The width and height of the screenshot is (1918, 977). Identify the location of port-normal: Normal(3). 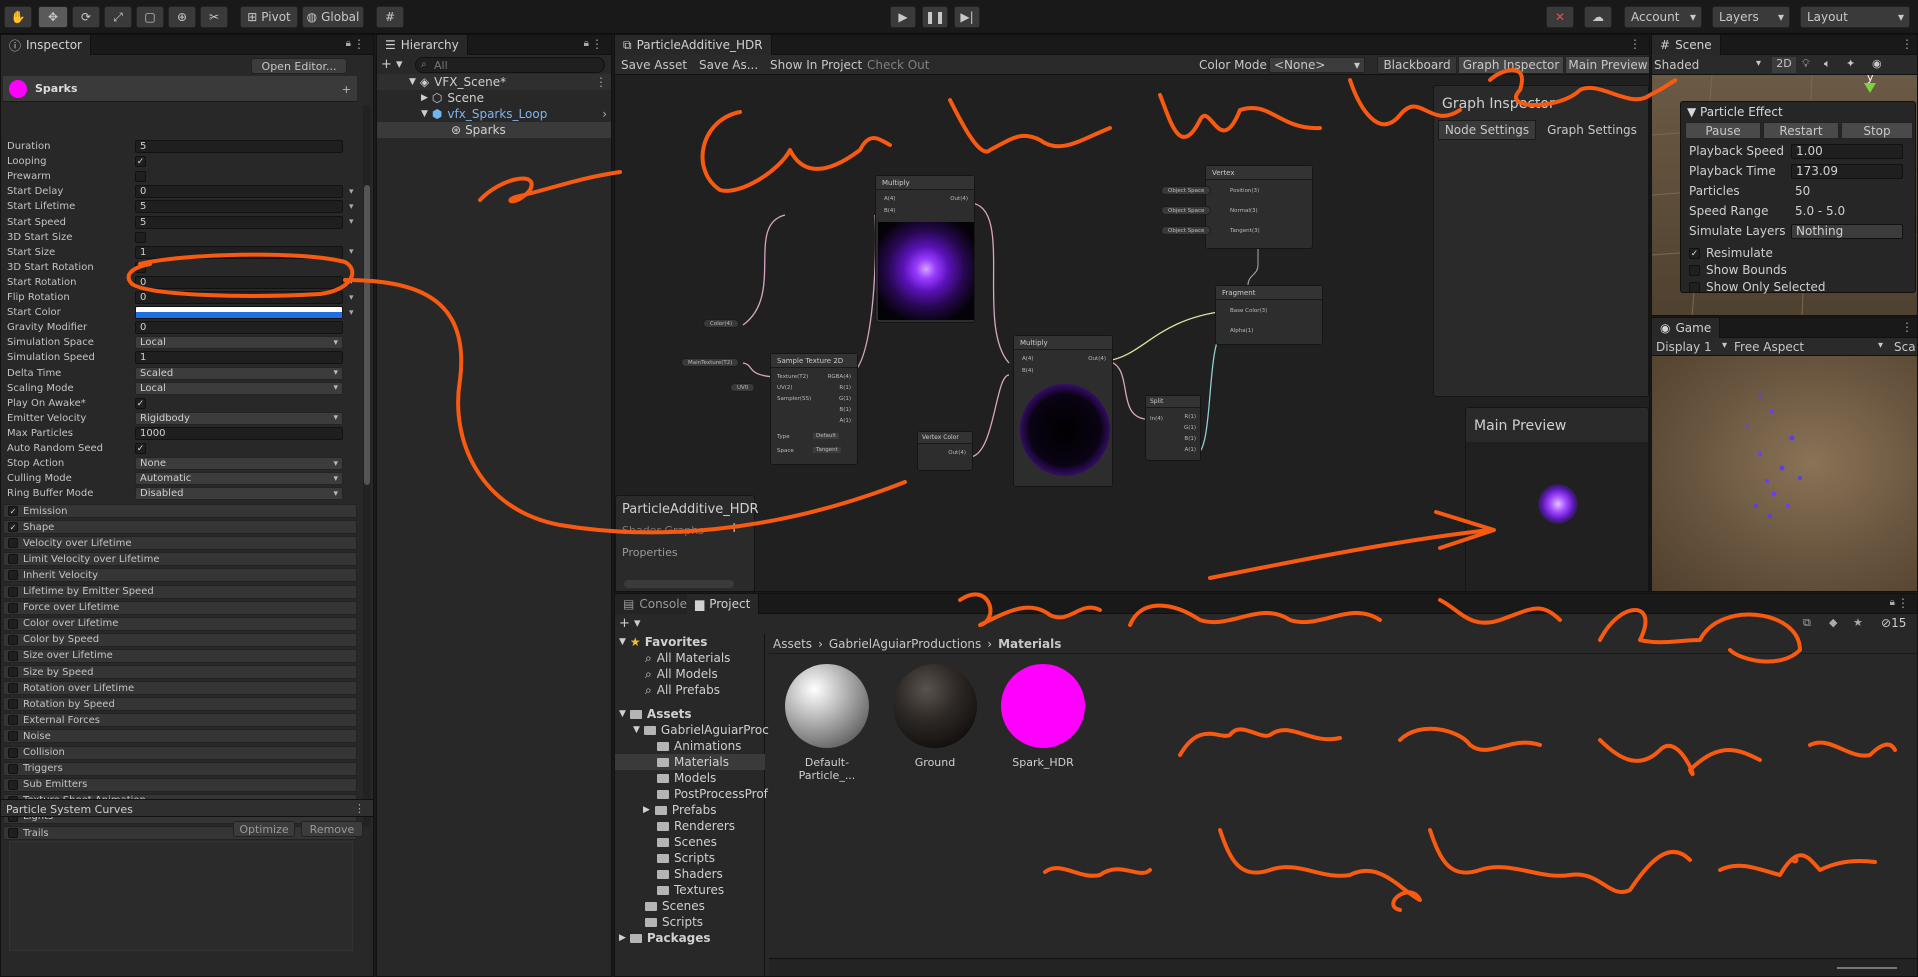
(1244, 211).